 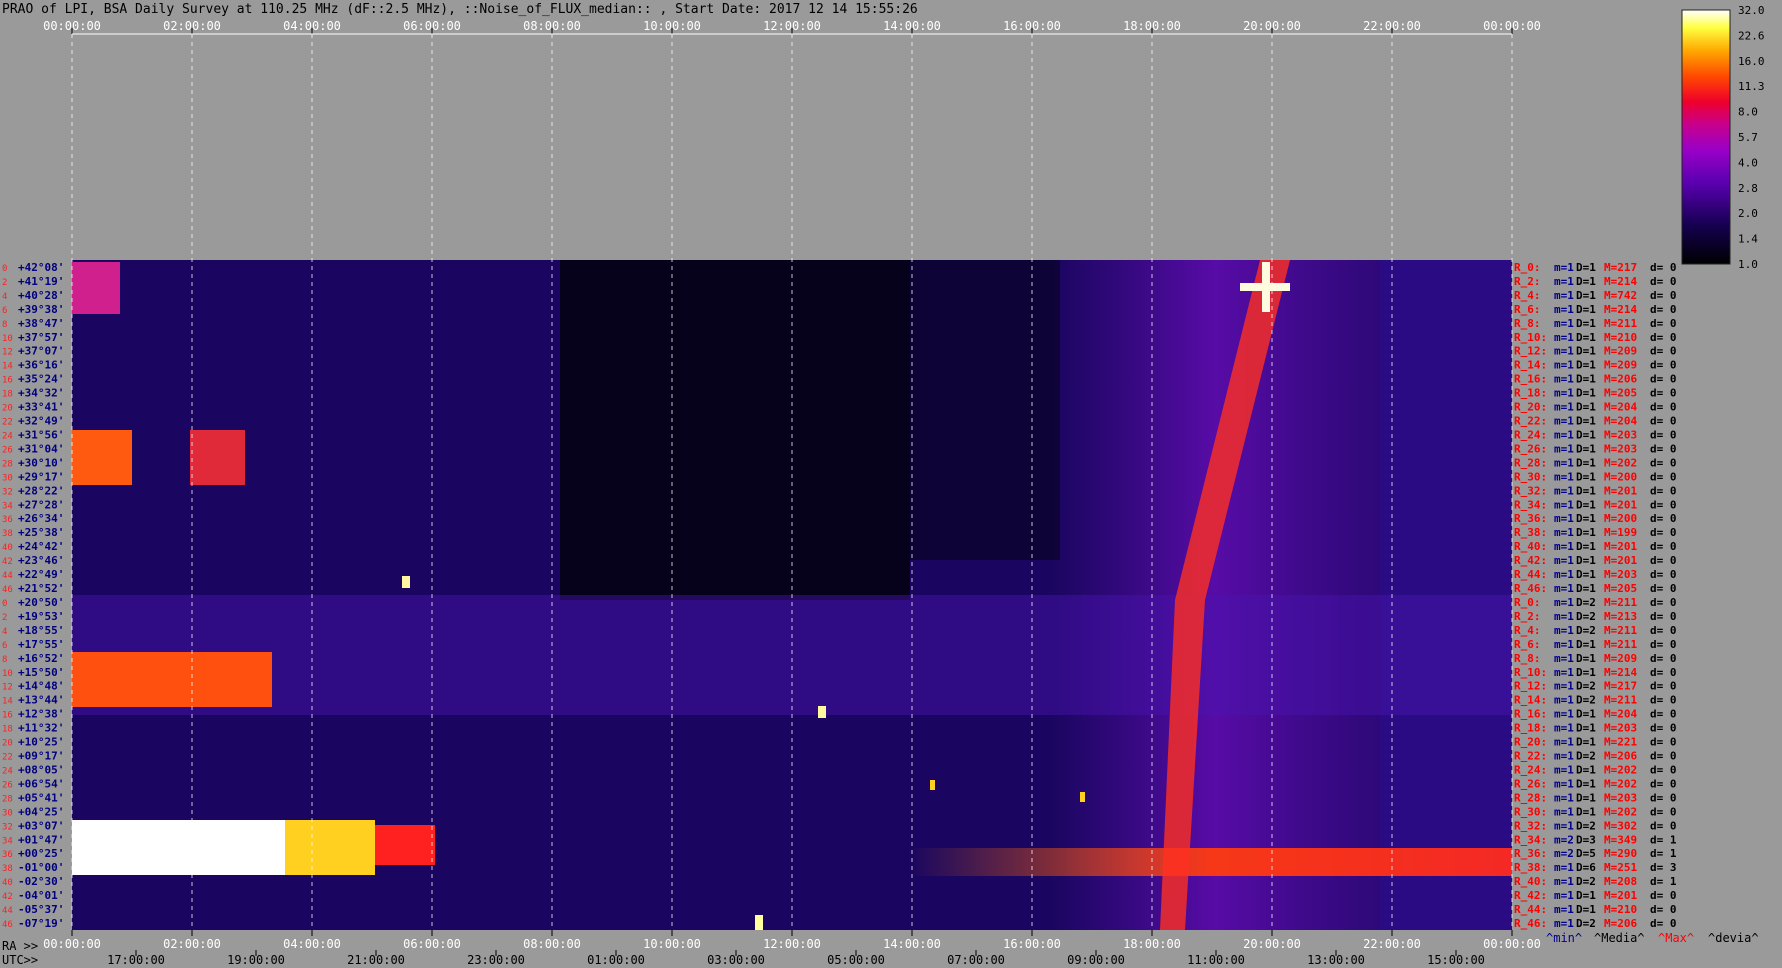 What do you see at coordinates (41, 909) in the screenshot?
I see `declination-label: -05°37'` at bounding box center [41, 909].